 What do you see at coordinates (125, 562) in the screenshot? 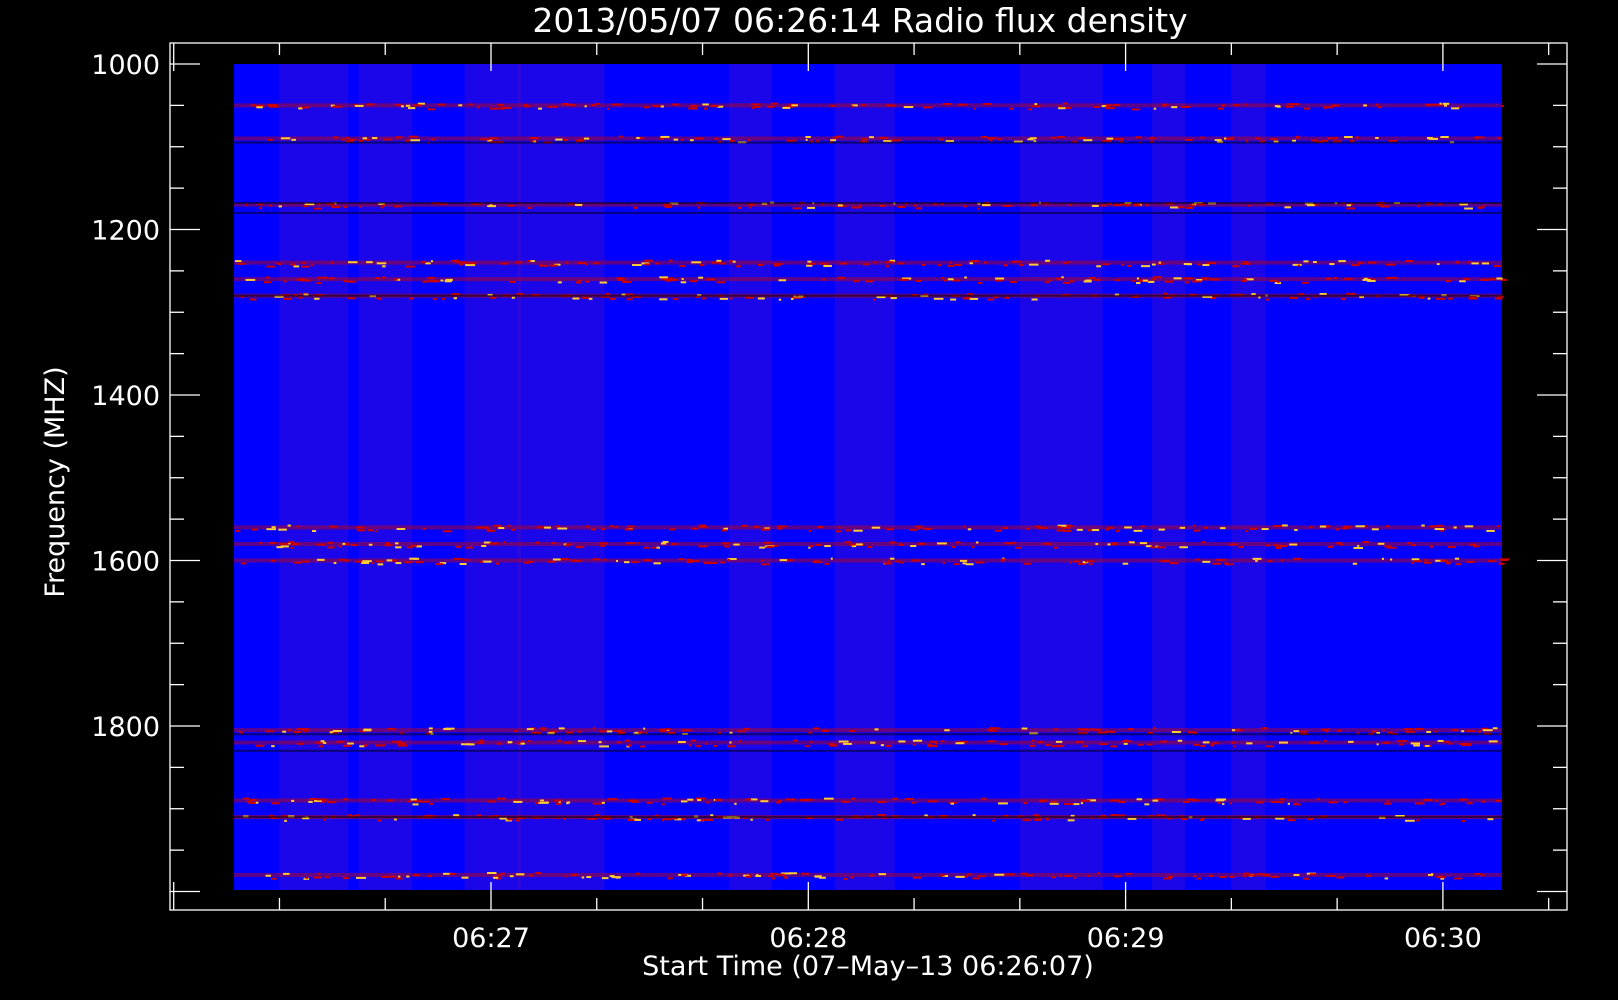
I see `y-tick-label: 1600` at bounding box center [125, 562].